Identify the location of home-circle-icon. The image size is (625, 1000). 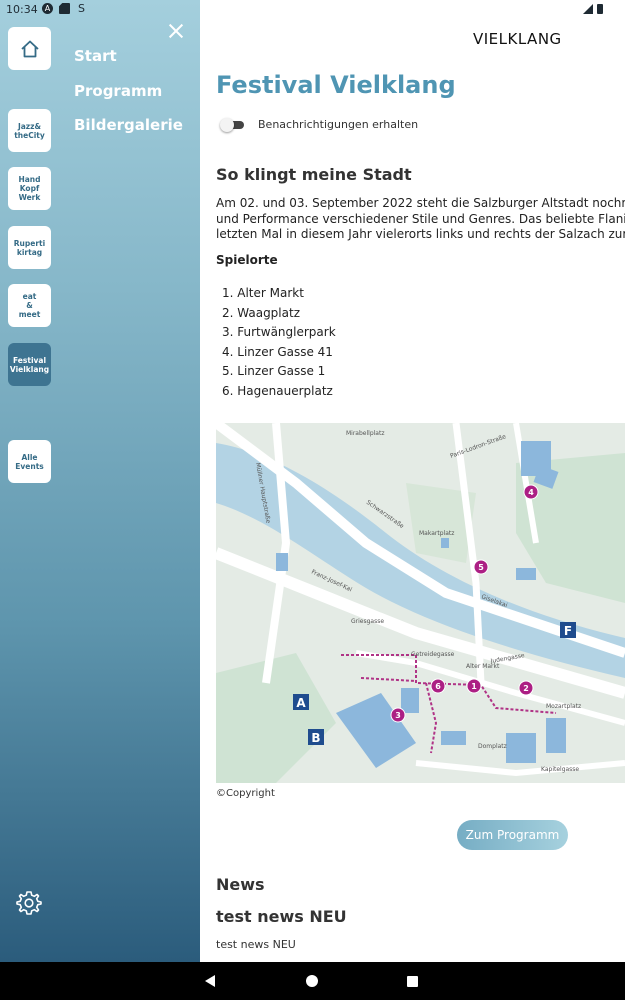
(312, 981).